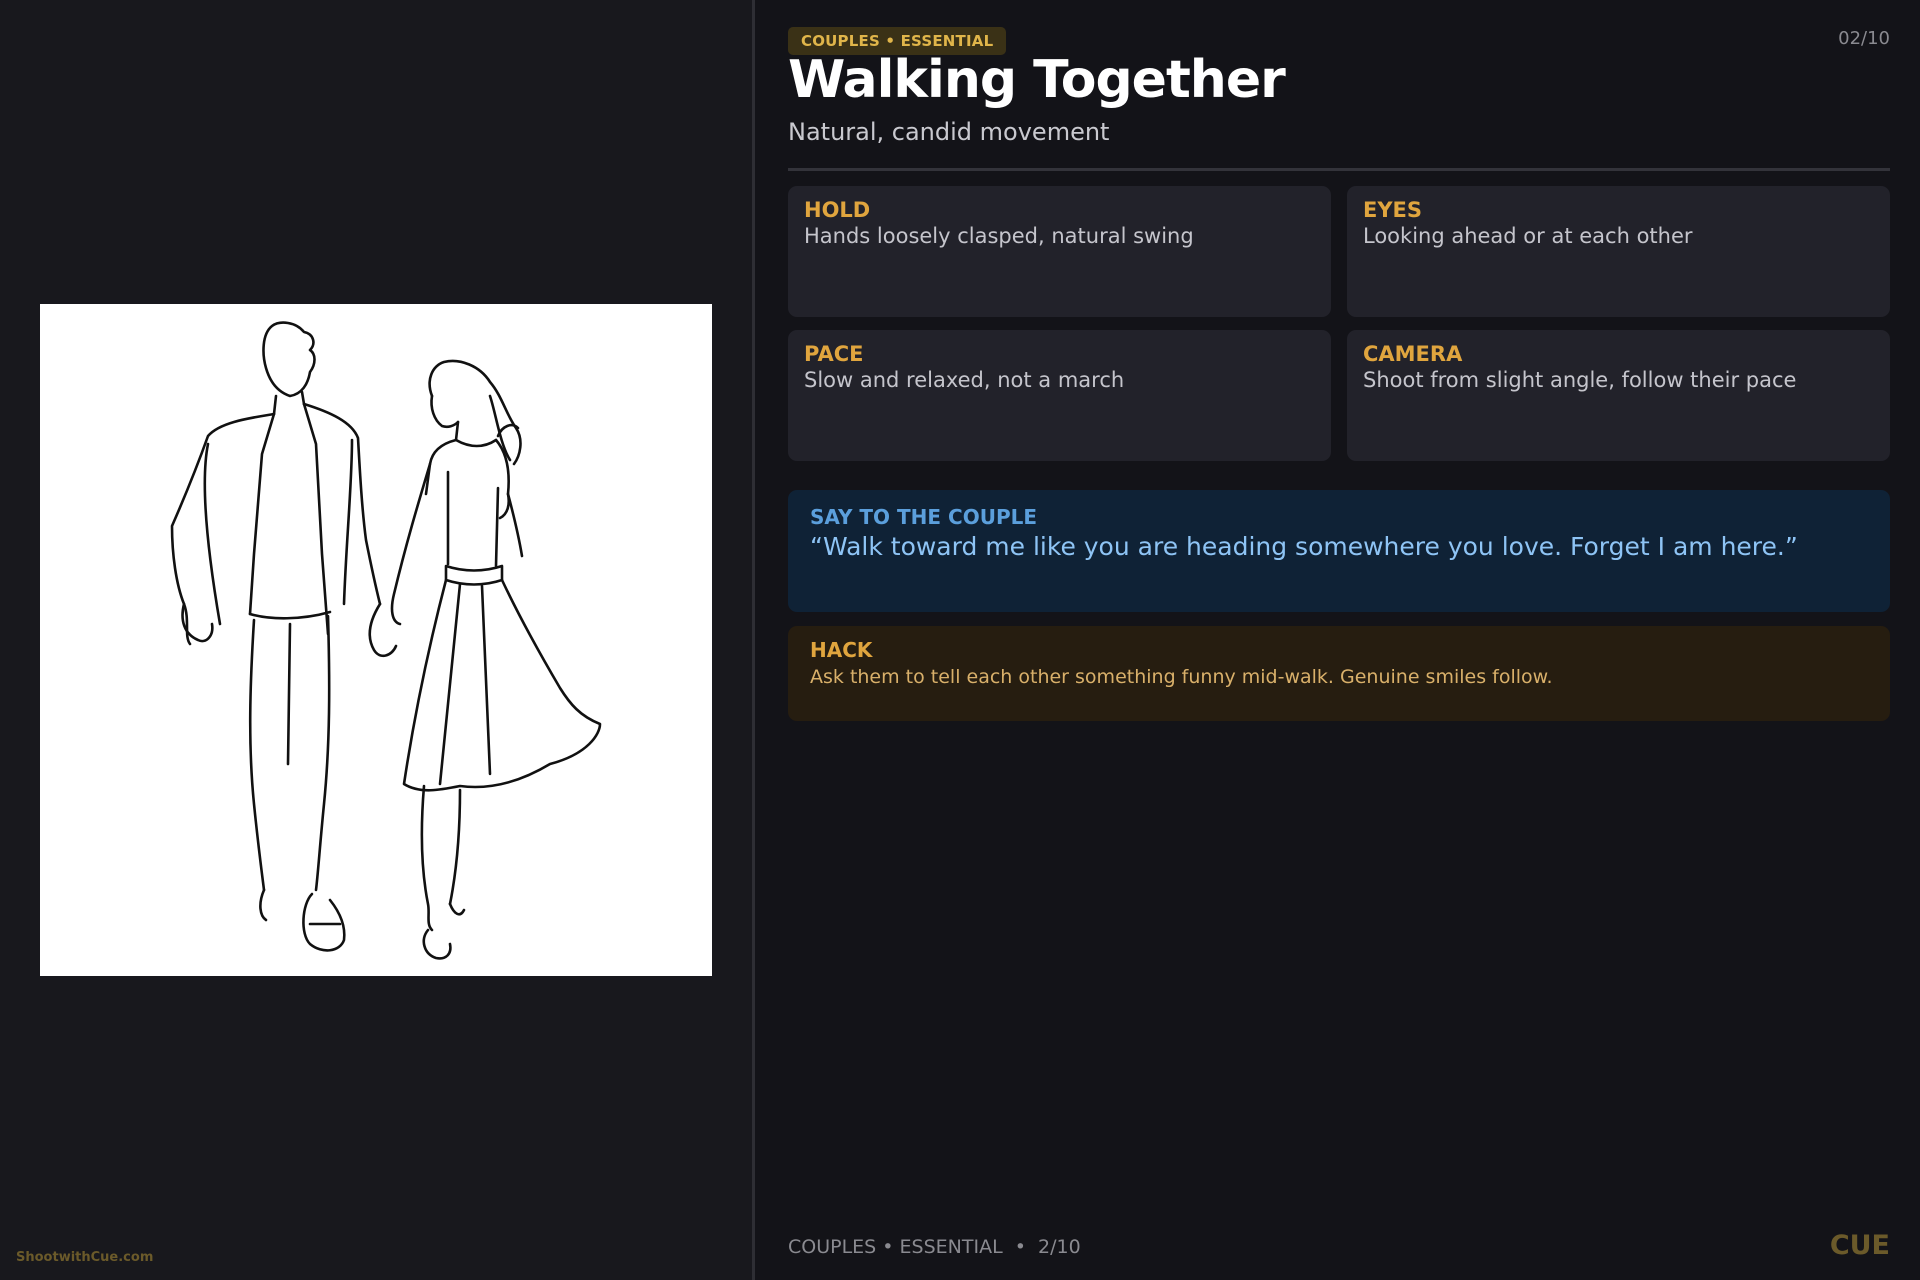 The height and width of the screenshot is (1280, 1920). Describe the element at coordinates (834, 354) in the screenshot. I see `tip-label: PACE` at that location.